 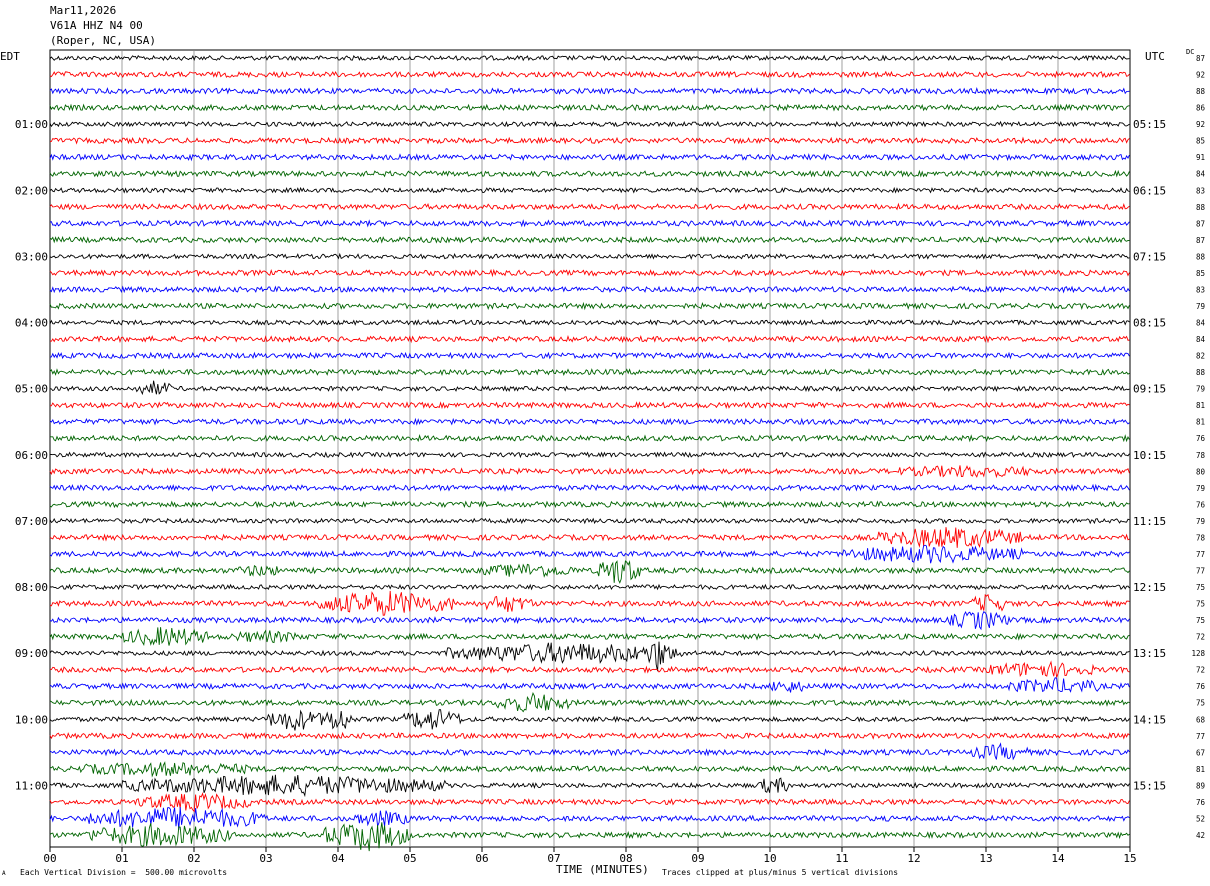 What do you see at coordinates (1149, 455) in the screenshot?
I see `right-hour-label: 10:15` at bounding box center [1149, 455].